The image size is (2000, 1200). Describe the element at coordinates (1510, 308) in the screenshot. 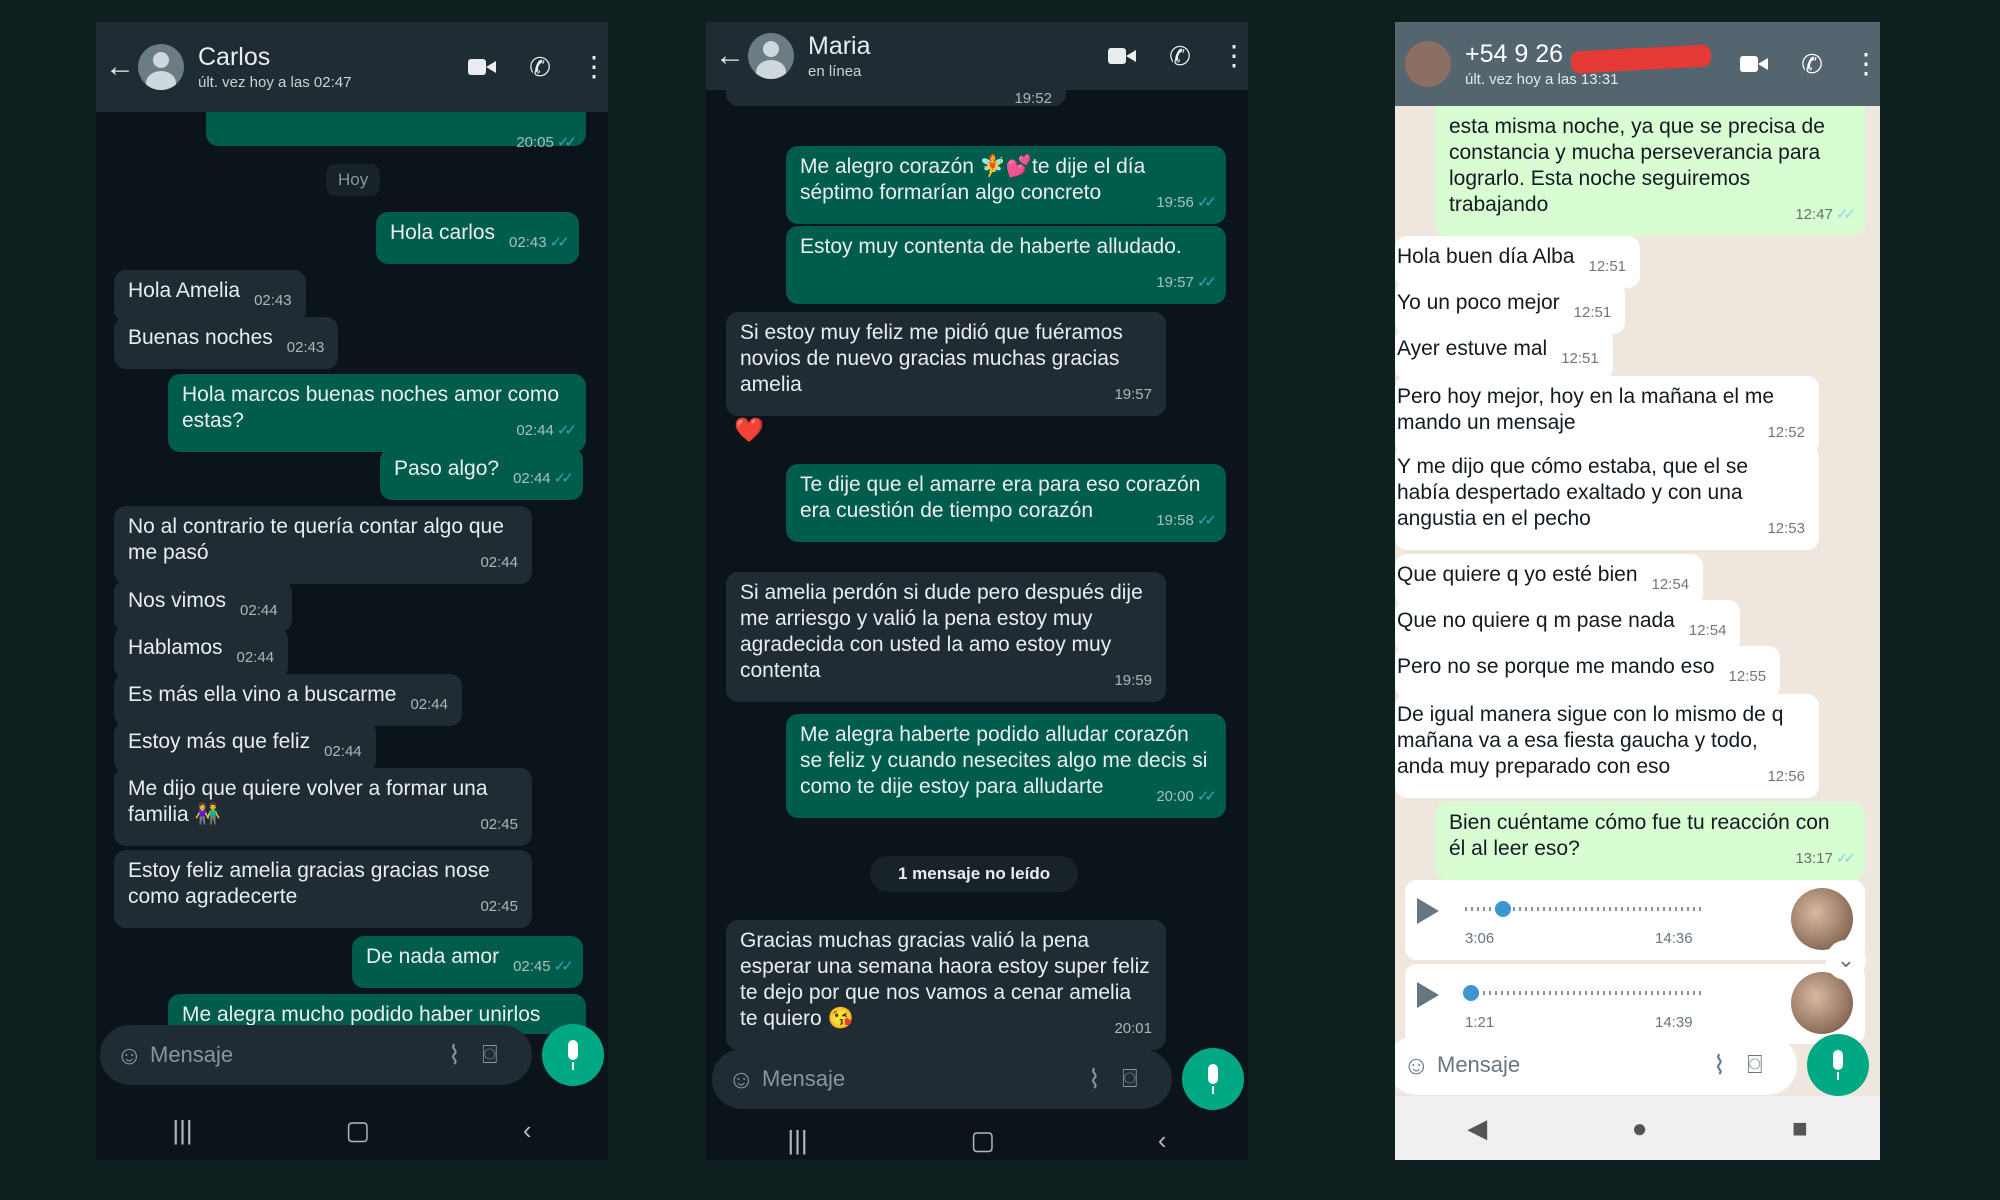

I see `message-bubble: Yo un poco mejor 12:51` at that location.